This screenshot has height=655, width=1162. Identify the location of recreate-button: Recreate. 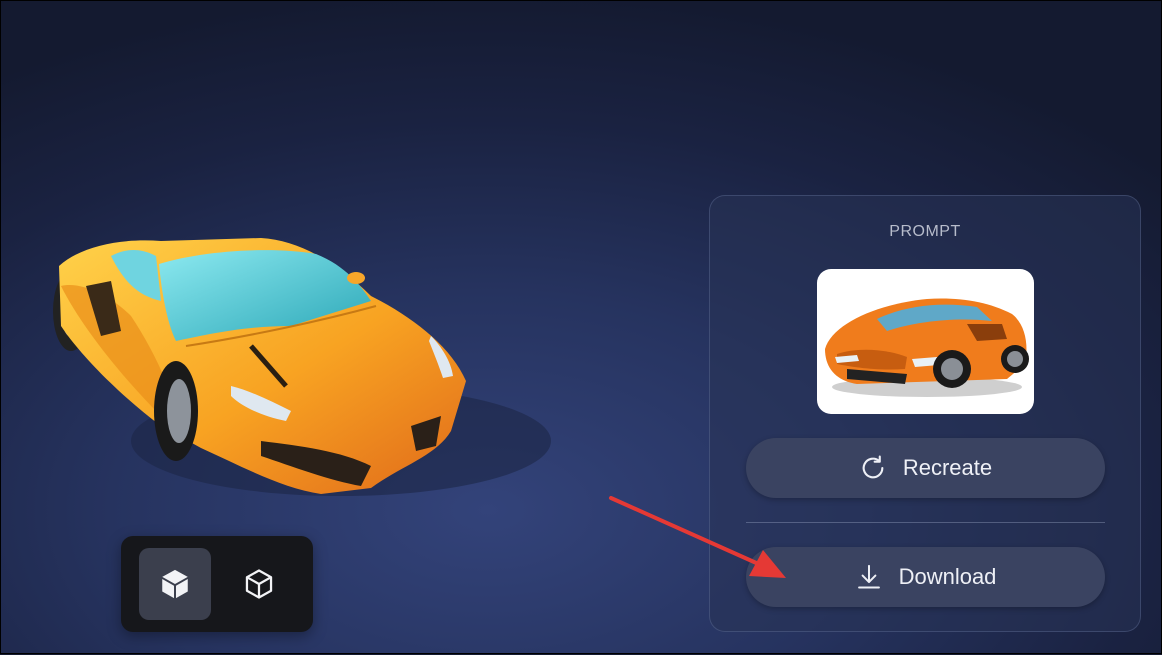
(925, 468).